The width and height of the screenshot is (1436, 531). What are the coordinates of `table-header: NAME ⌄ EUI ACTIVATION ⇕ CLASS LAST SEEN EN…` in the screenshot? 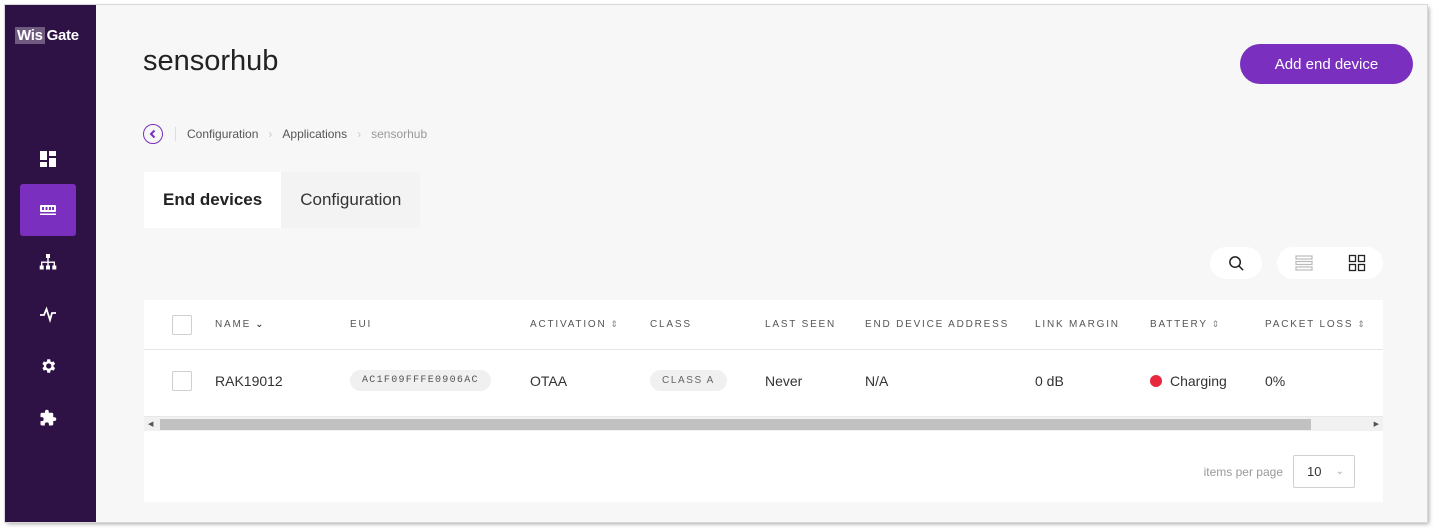 It's located at (763, 325).